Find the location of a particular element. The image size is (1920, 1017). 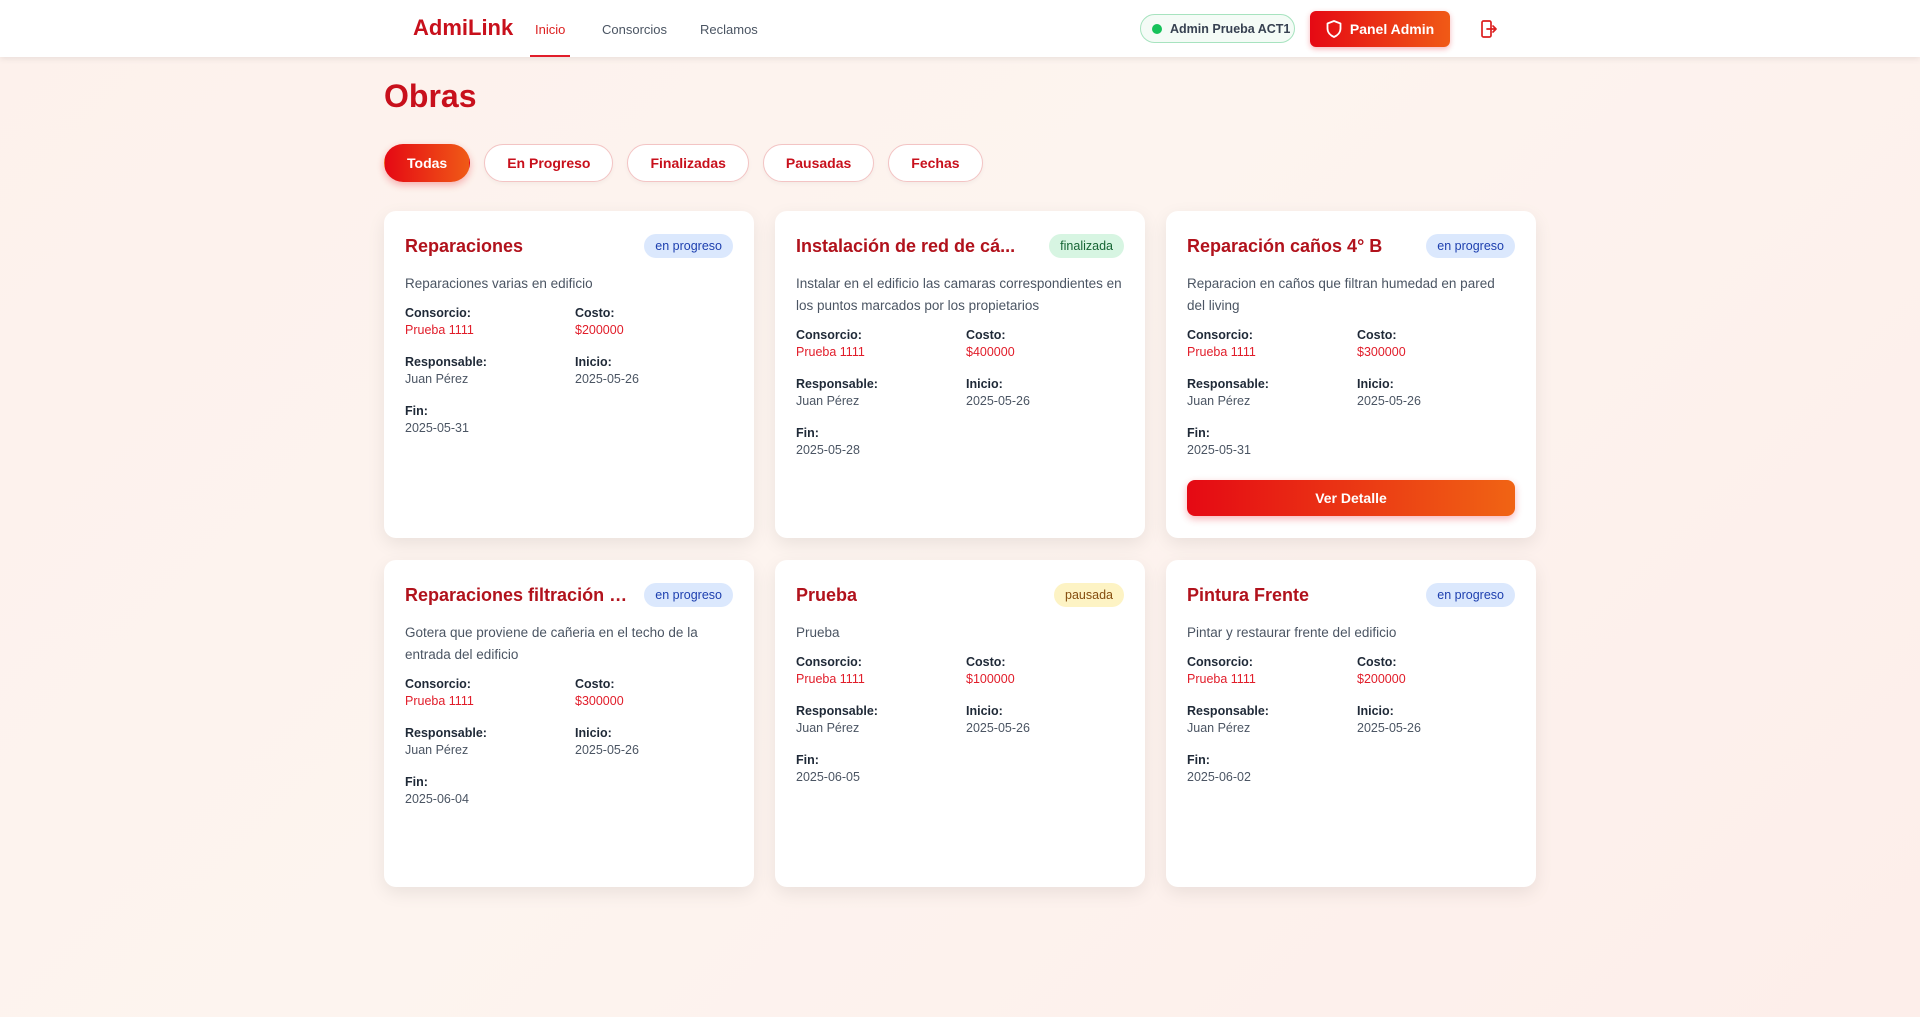

status-badge: finalizada is located at coordinates (1086, 246).